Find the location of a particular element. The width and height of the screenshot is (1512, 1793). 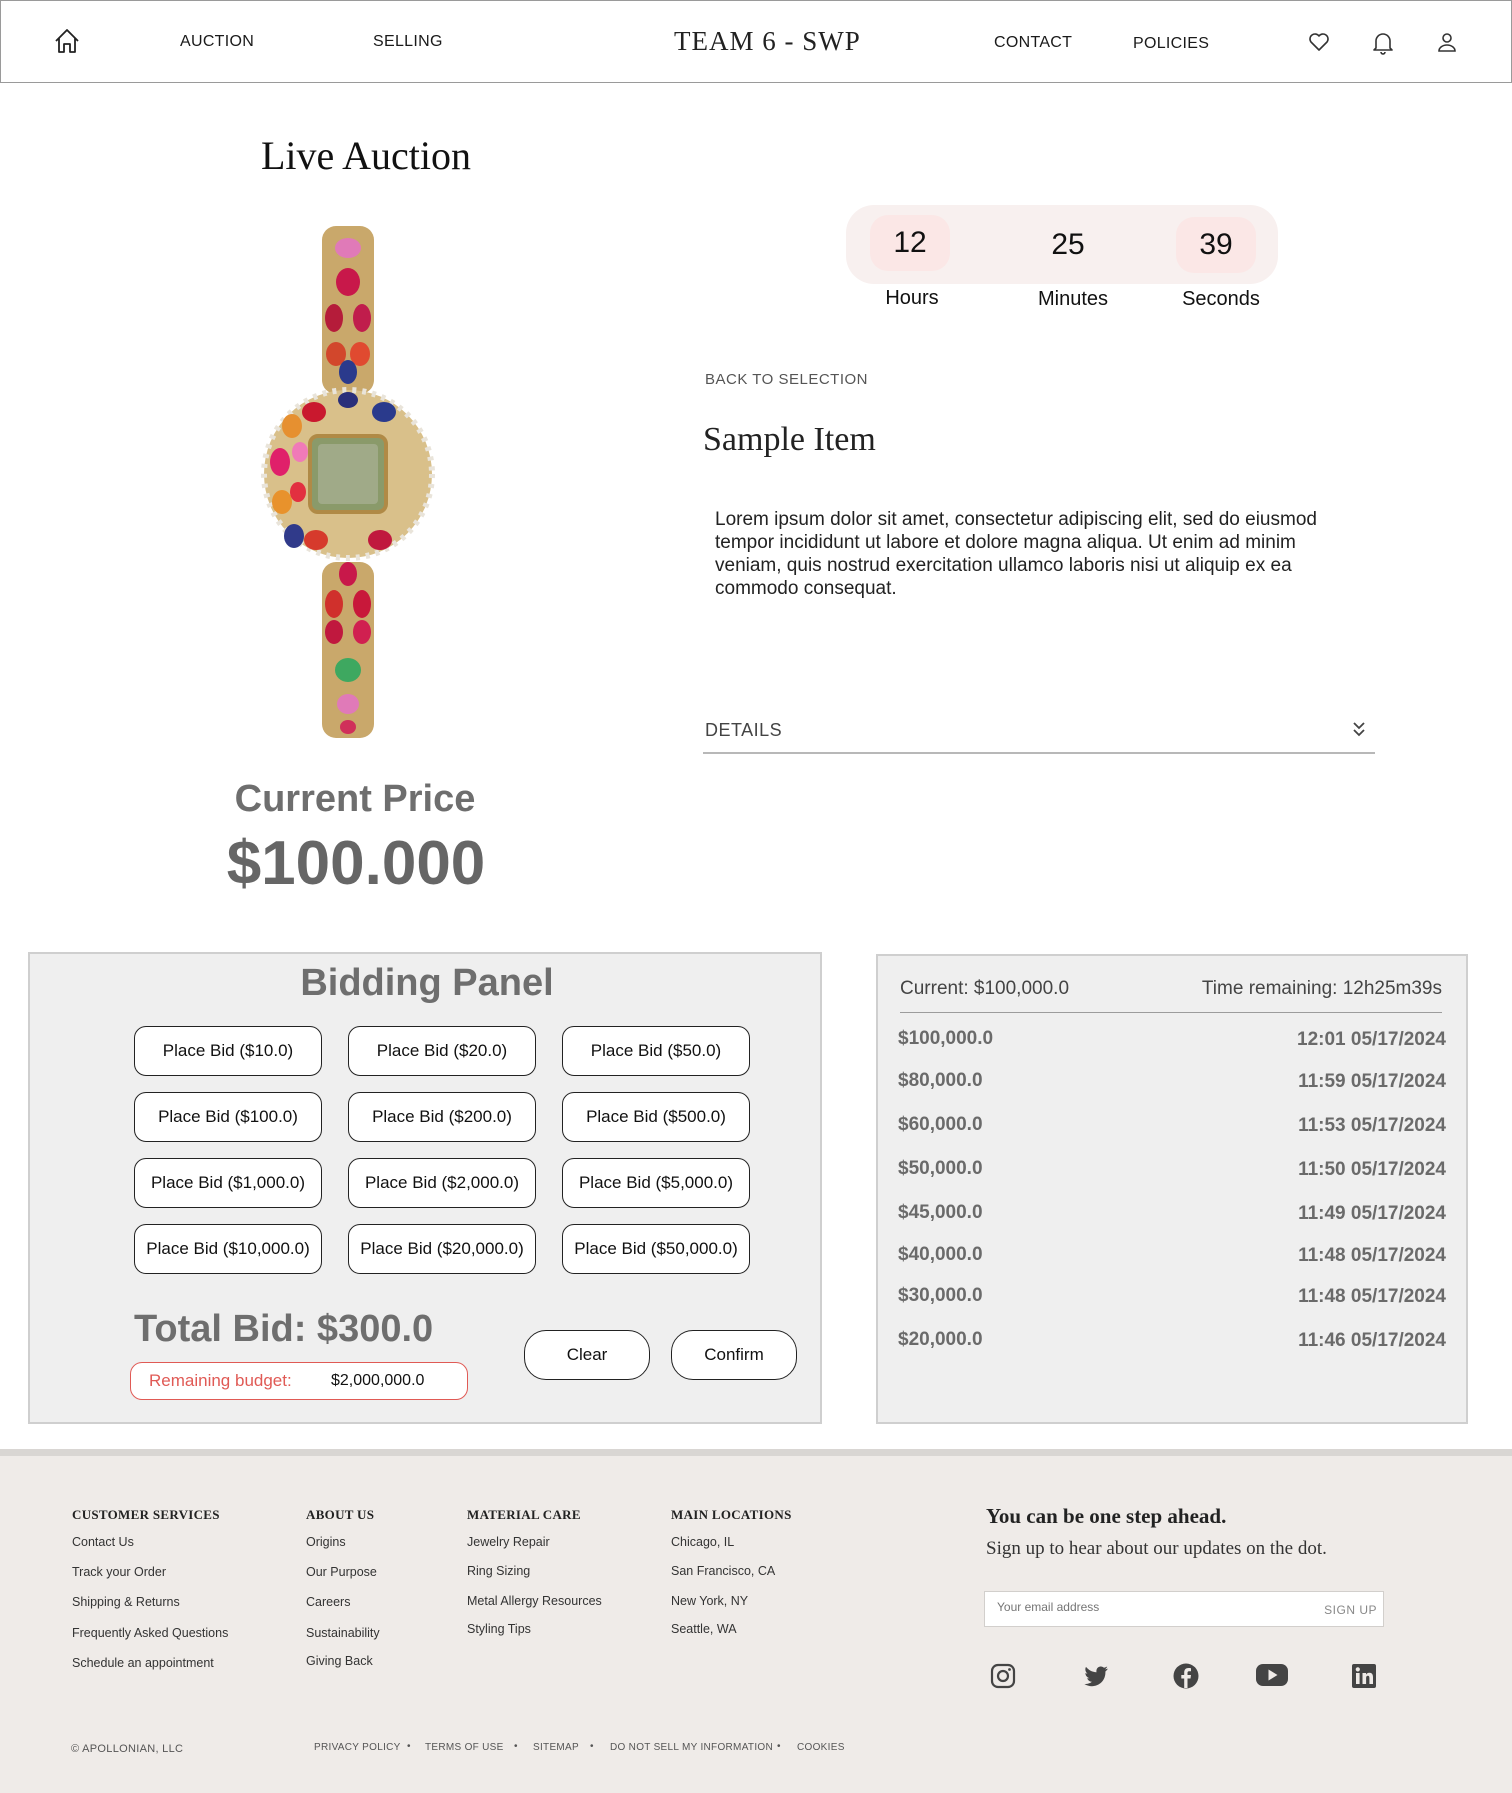

footer-link: Jewelry Repair is located at coordinates (508, 1542).